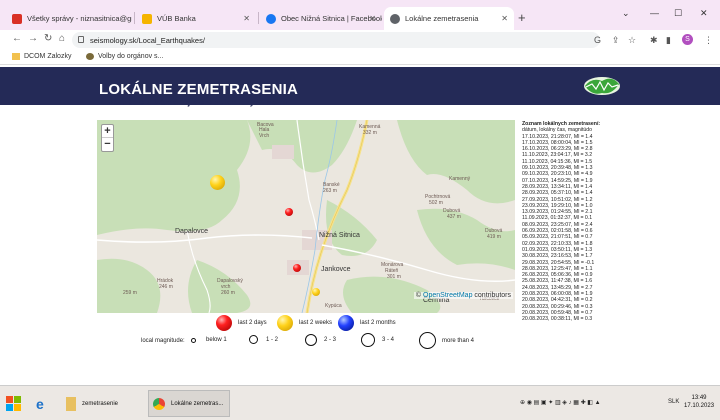 The height and width of the screenshot is (420, 720). What do you see at coordinates (560, 402) in the screenshot?
I see `tray-icons: ⊕ ◉ ▤ ▣ ✦ ▥ ◈ ♪ ▦ ✚ ◧ ▲` at bounding box center [560, 402].